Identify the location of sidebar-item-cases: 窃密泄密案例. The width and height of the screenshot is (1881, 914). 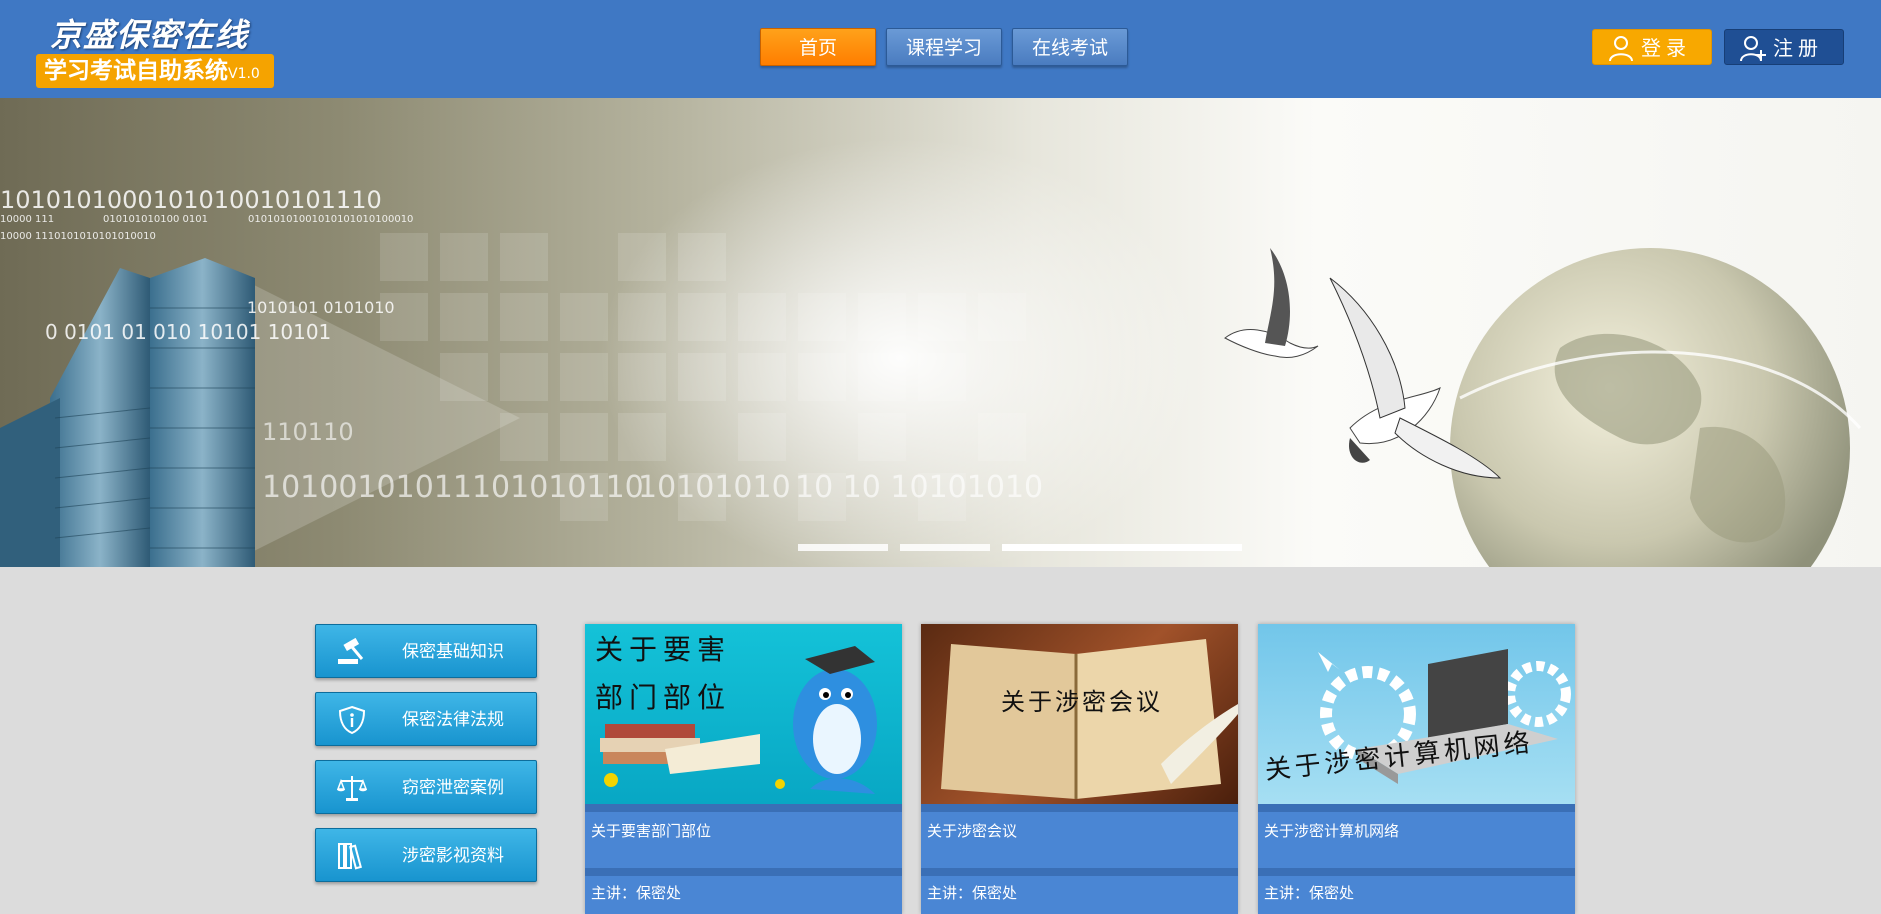
(426, 787).